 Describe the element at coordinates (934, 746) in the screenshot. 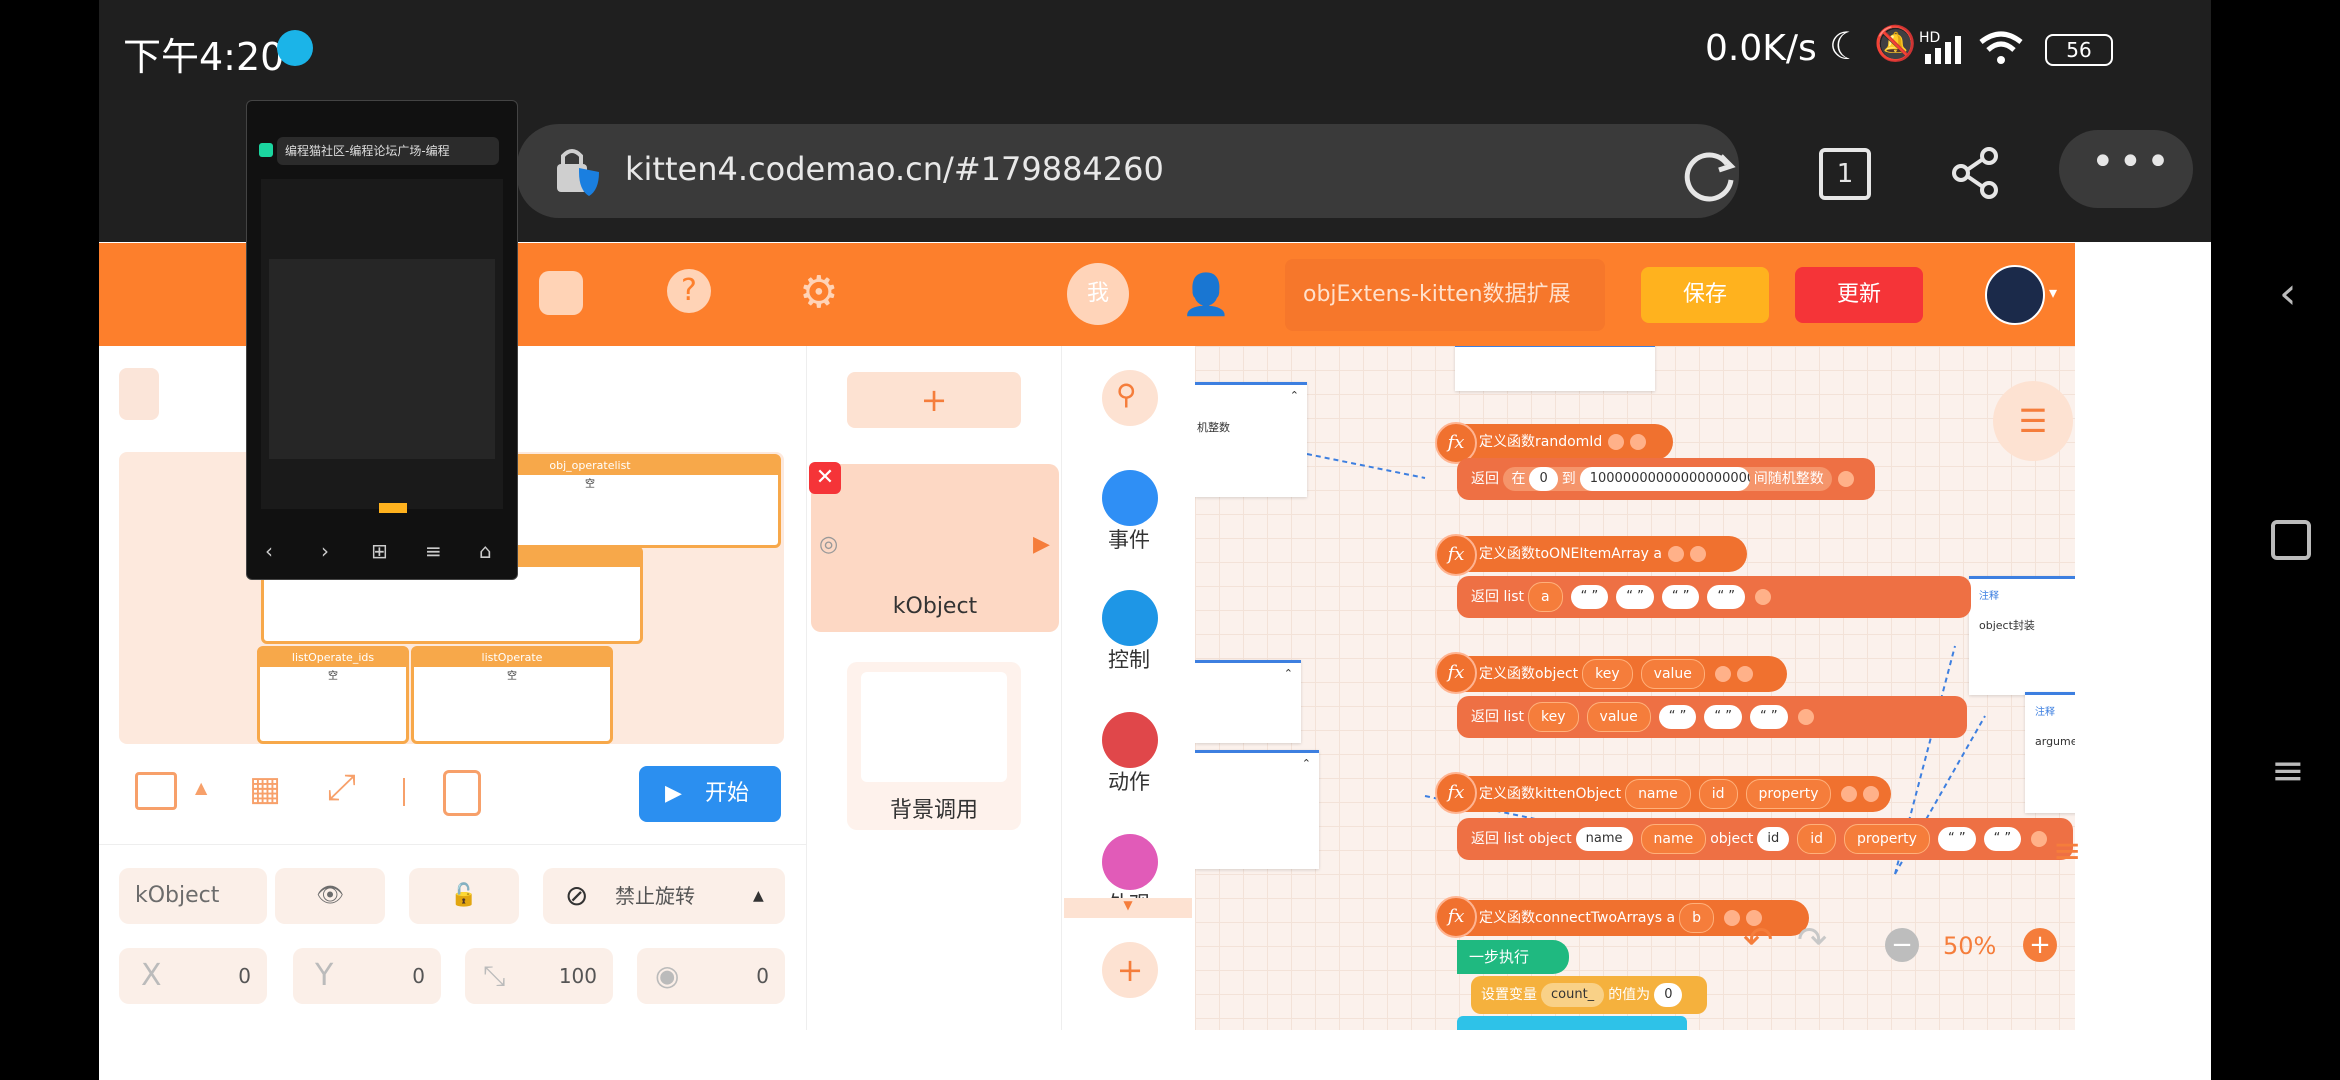

I see `sprite-card: 背景调用` at that location.